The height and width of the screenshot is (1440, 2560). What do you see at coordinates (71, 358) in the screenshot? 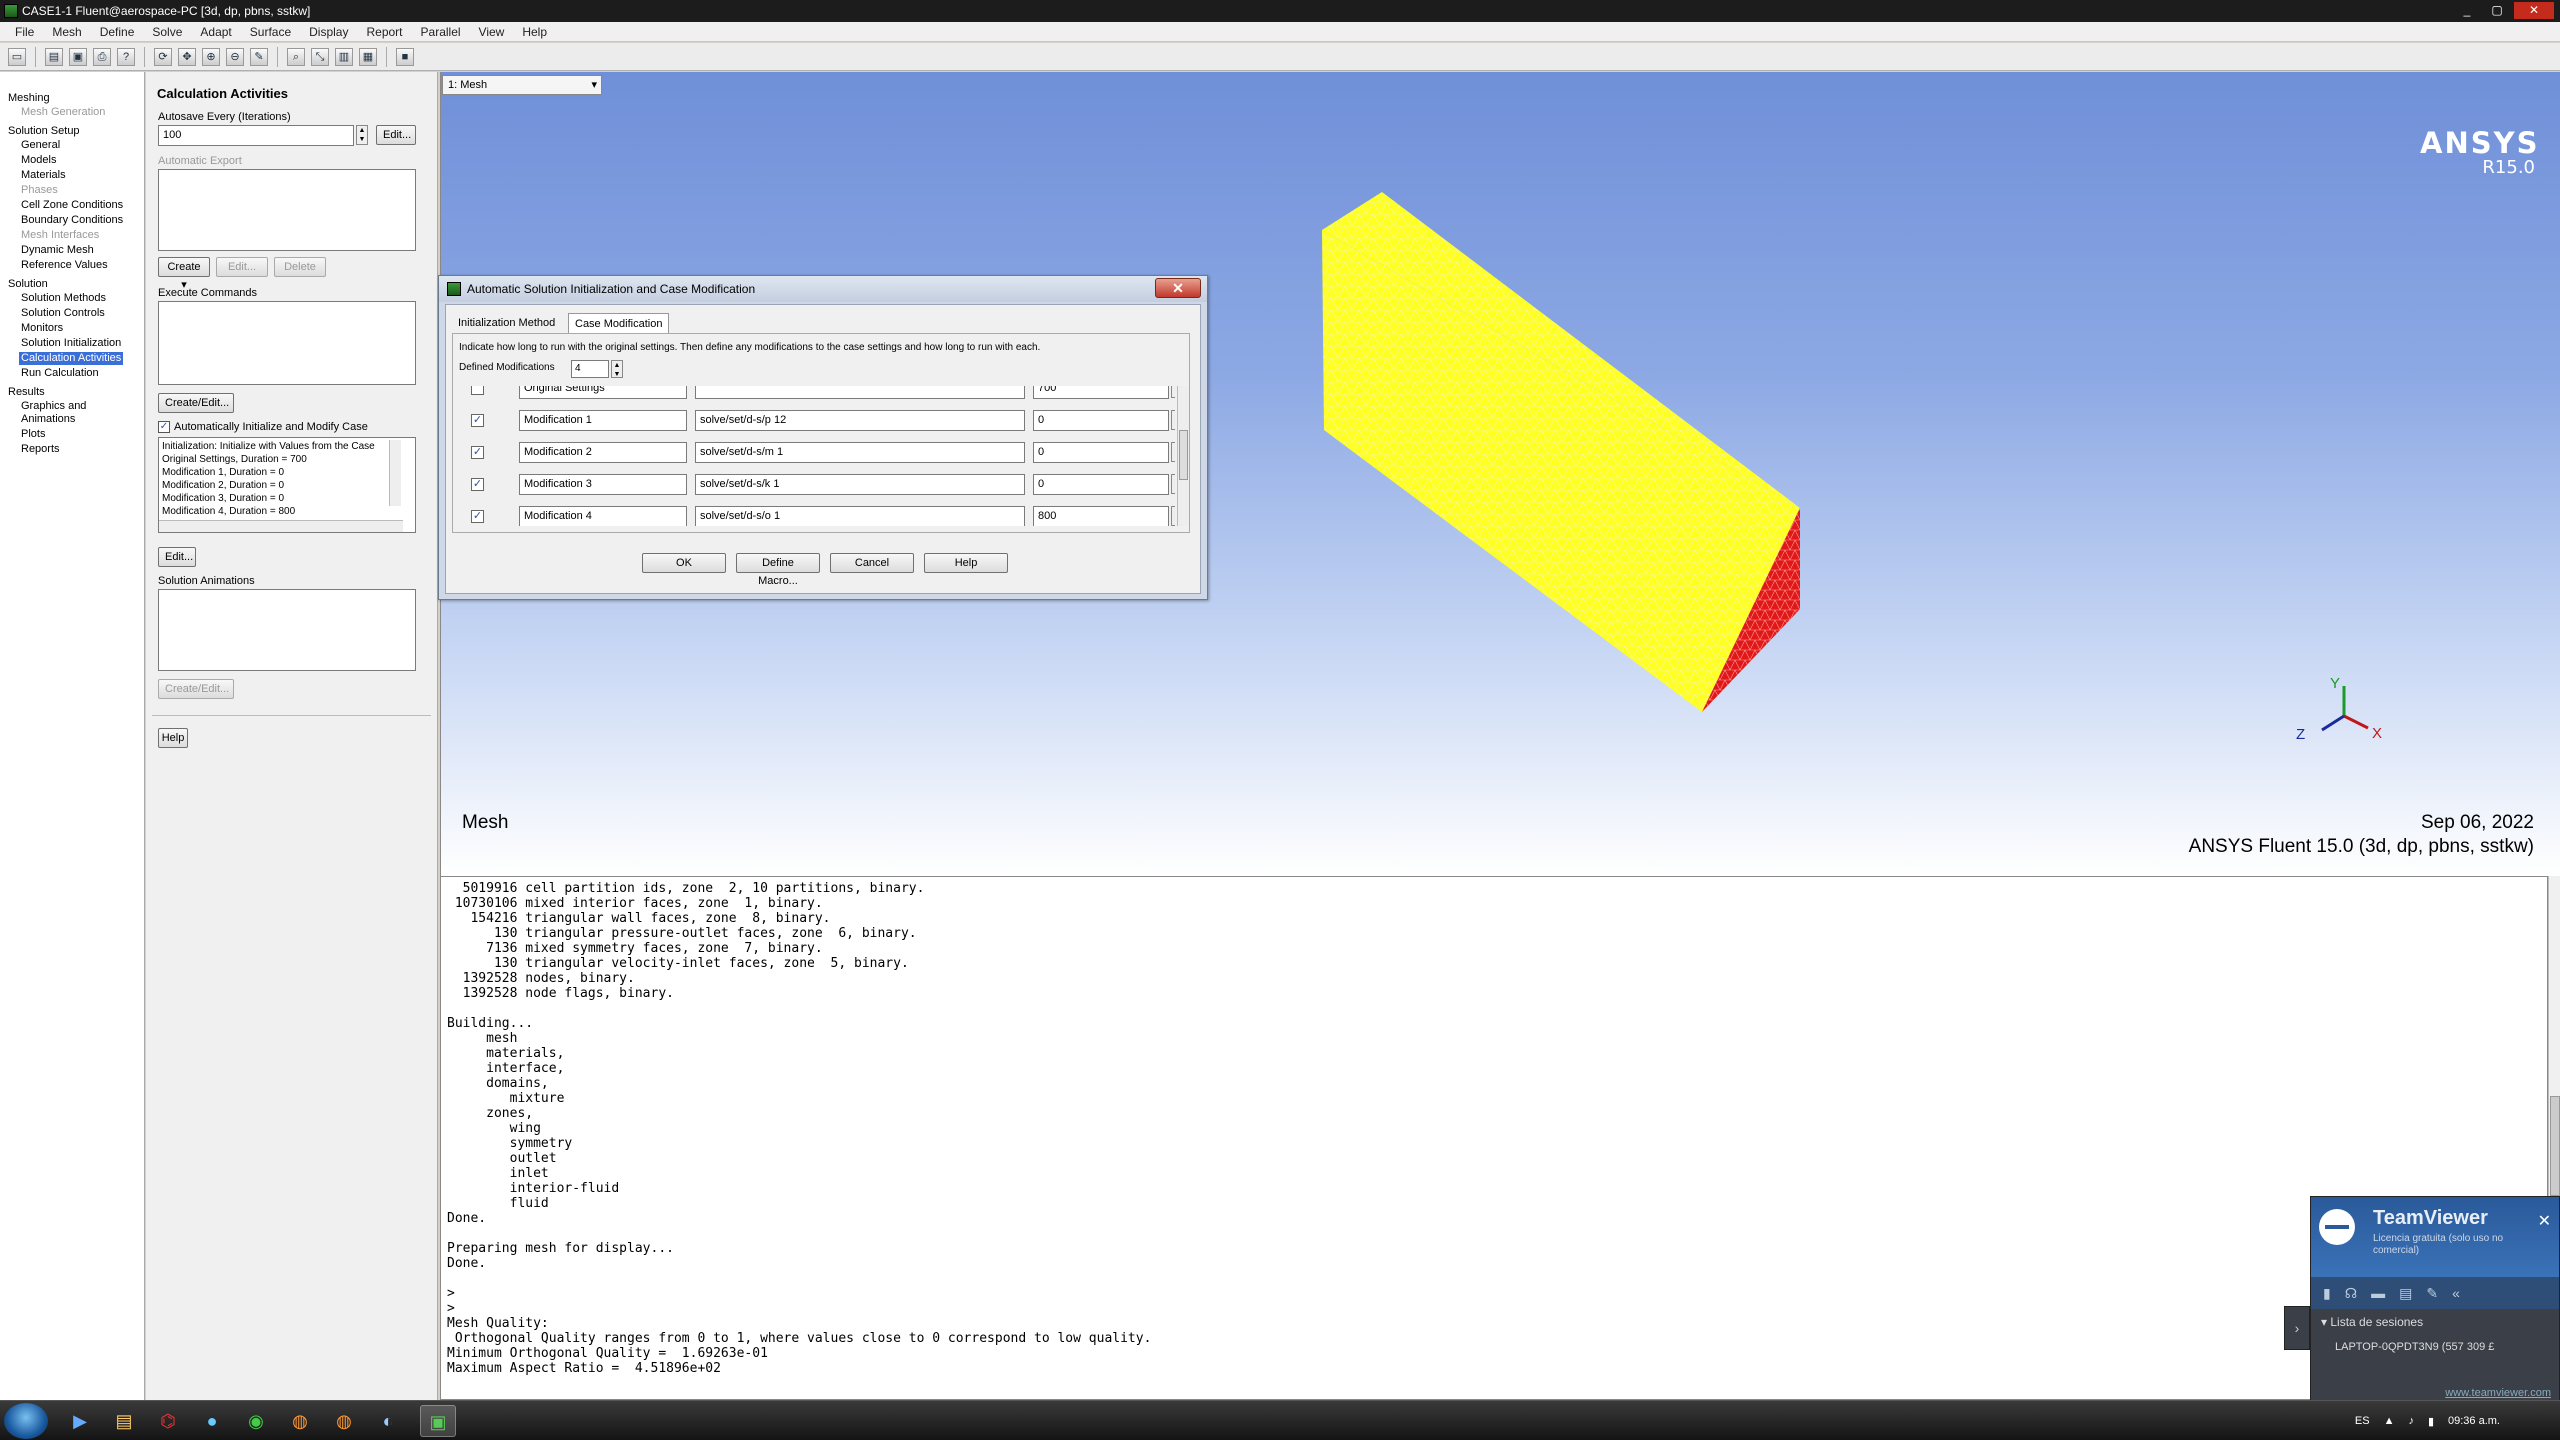
I see `nav-calculation-activities: Calculation Activities` at bounding box center [71, 358].